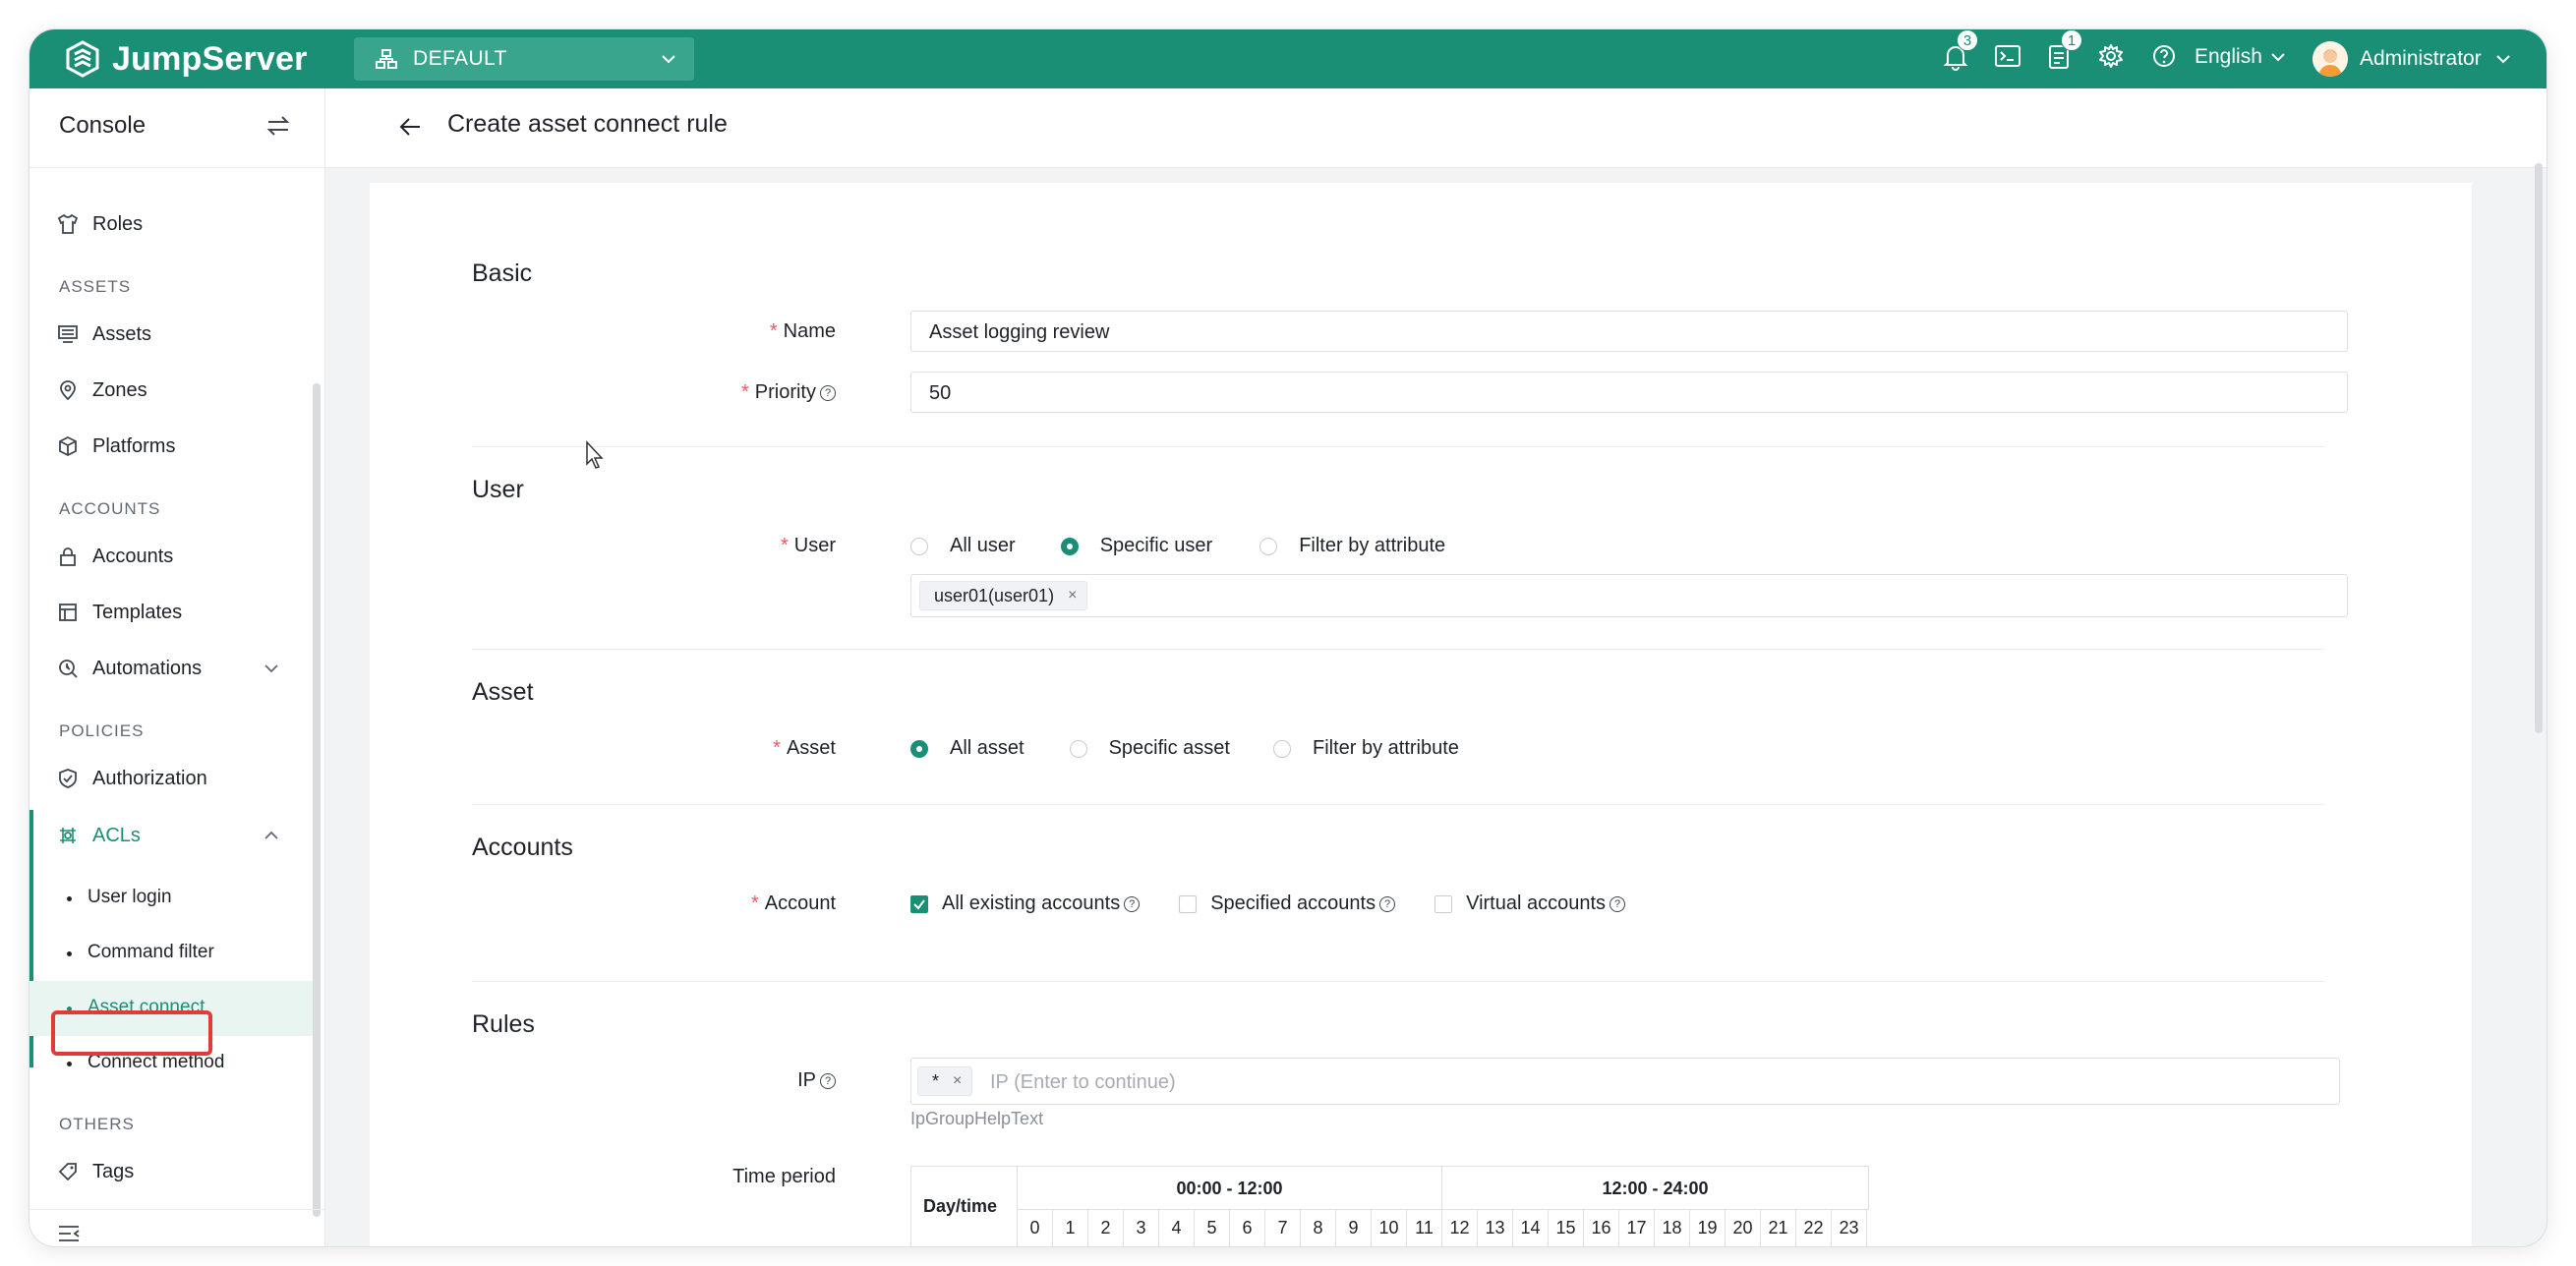  What do you see at coordinates (172, 835) in the screenshot?
I see `sidebar-item-acls: ACLs` at bounding box center [172, 835].